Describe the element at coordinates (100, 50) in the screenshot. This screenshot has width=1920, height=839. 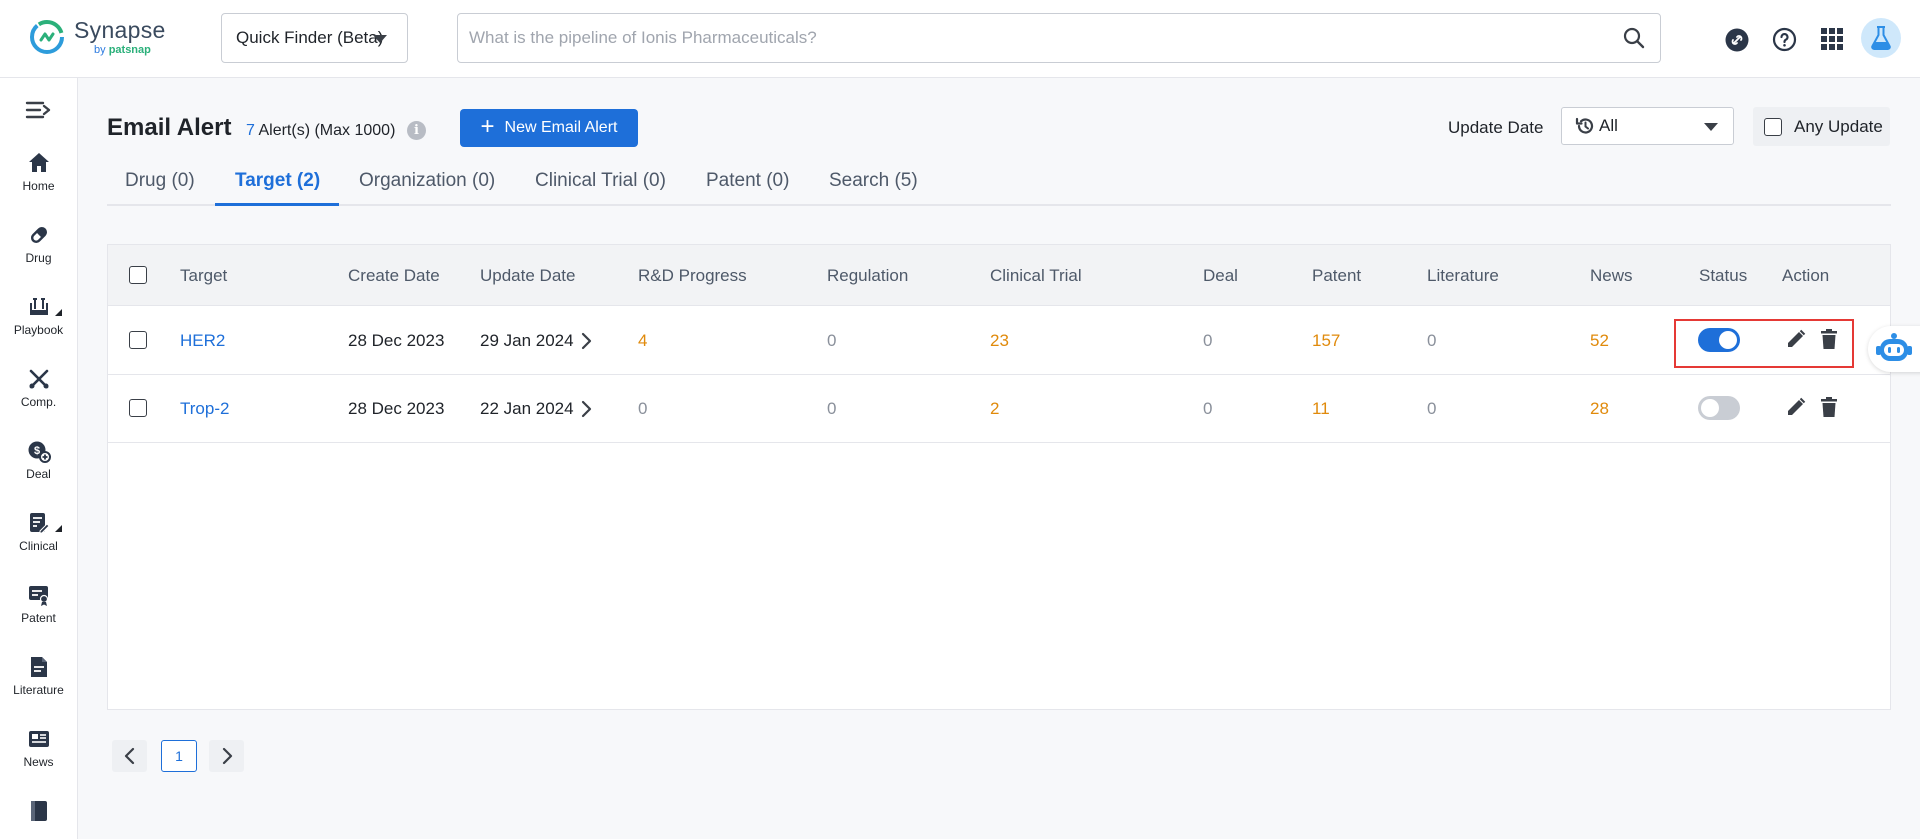
I see `byline-prefix: by` at that location.